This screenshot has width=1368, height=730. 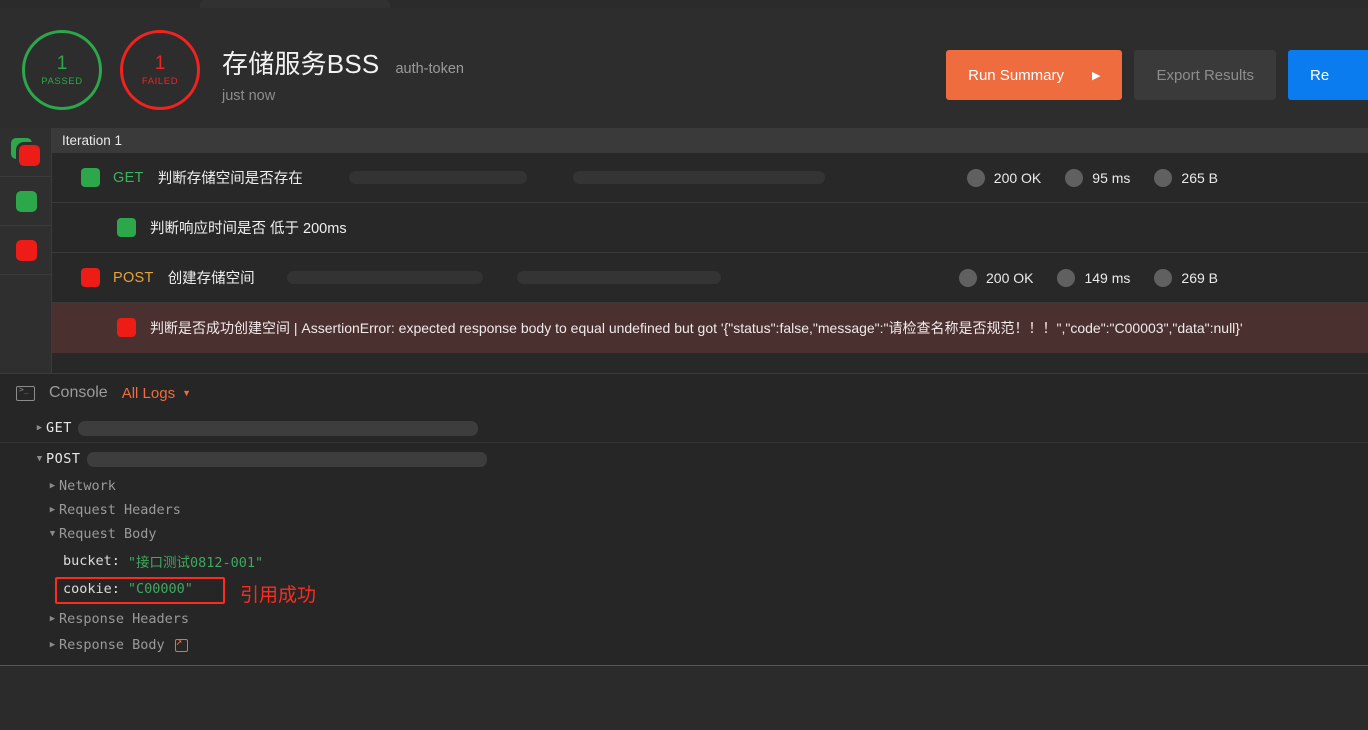 I want to click on failed-count: 1, so click(x=160, y=63).